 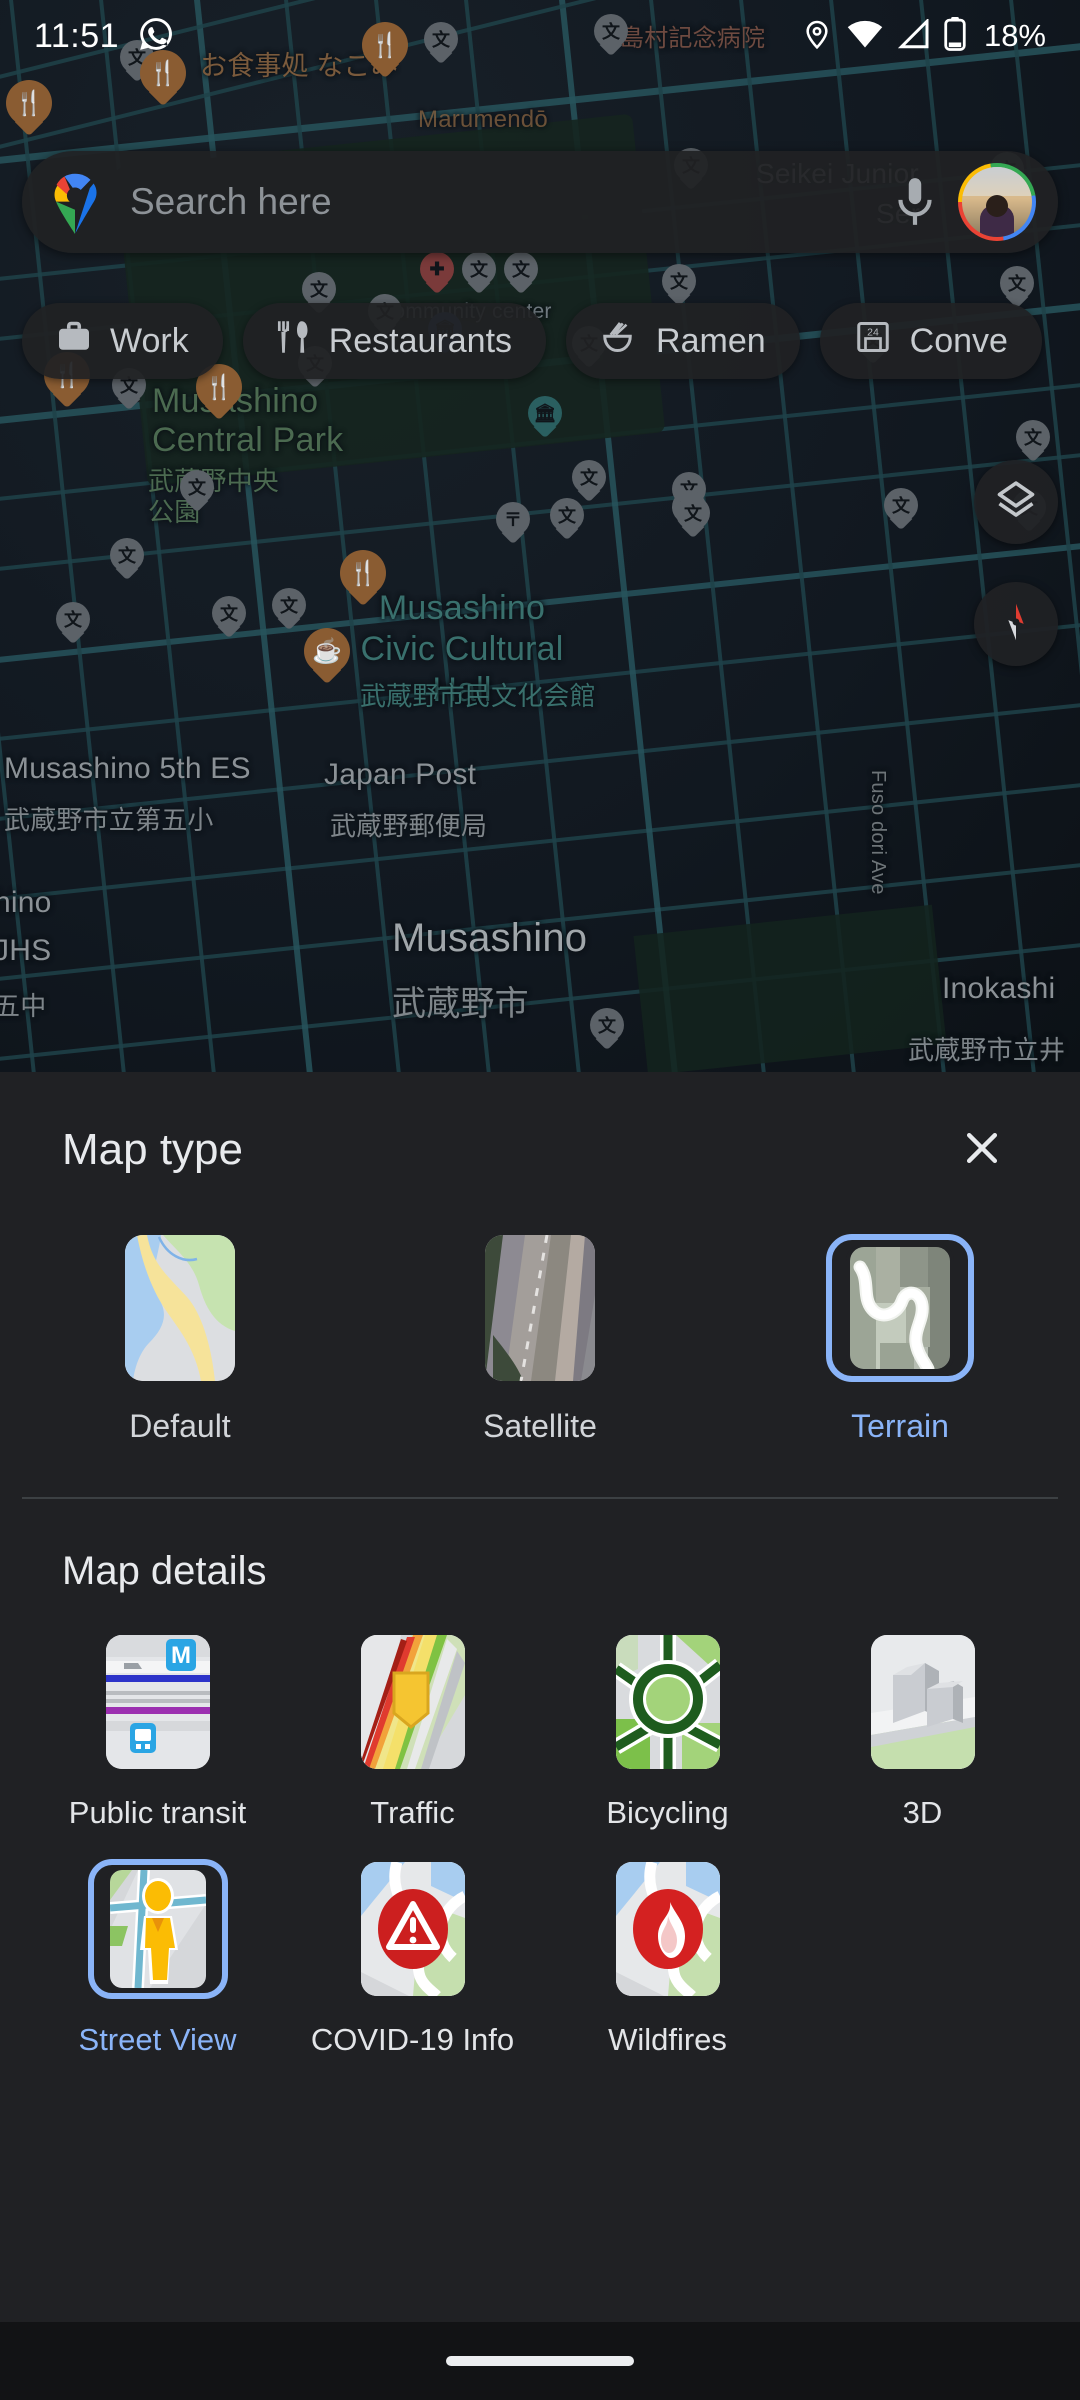 What do you see at coordinates (540, 1150) in the screenshot?
I see `sheet-header: Map type` at bounding box center [540, 1150].